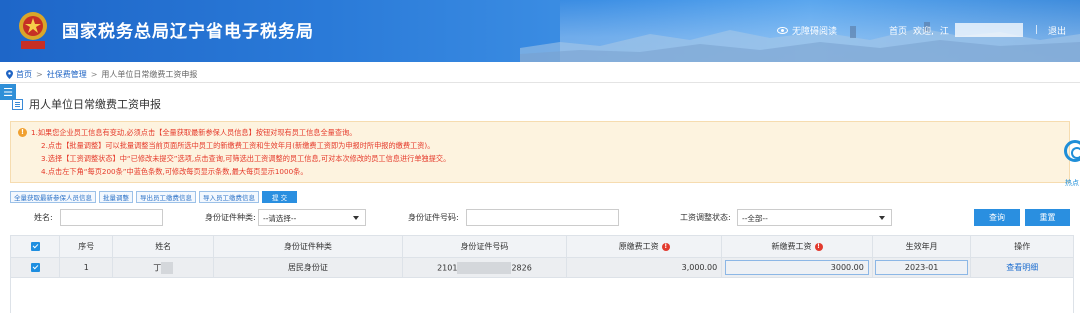 The image size is (1080, 313). What do you see at coordinates (1072, 151) in the screenshot?
I see `hotspot-icon` at bounding box center [1072, 151].